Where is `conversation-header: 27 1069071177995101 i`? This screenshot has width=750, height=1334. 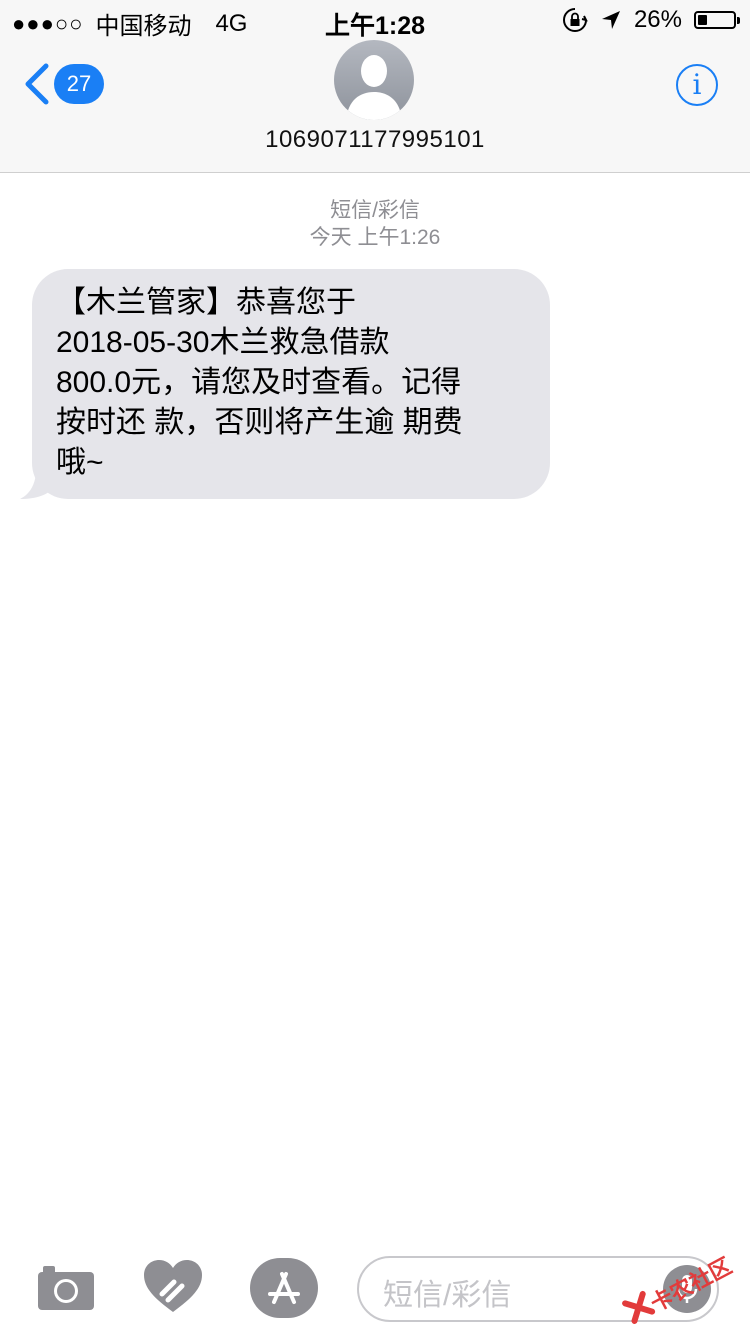
conversation-header: 27 1069071177995101 i is located at coordinates (375, 106).